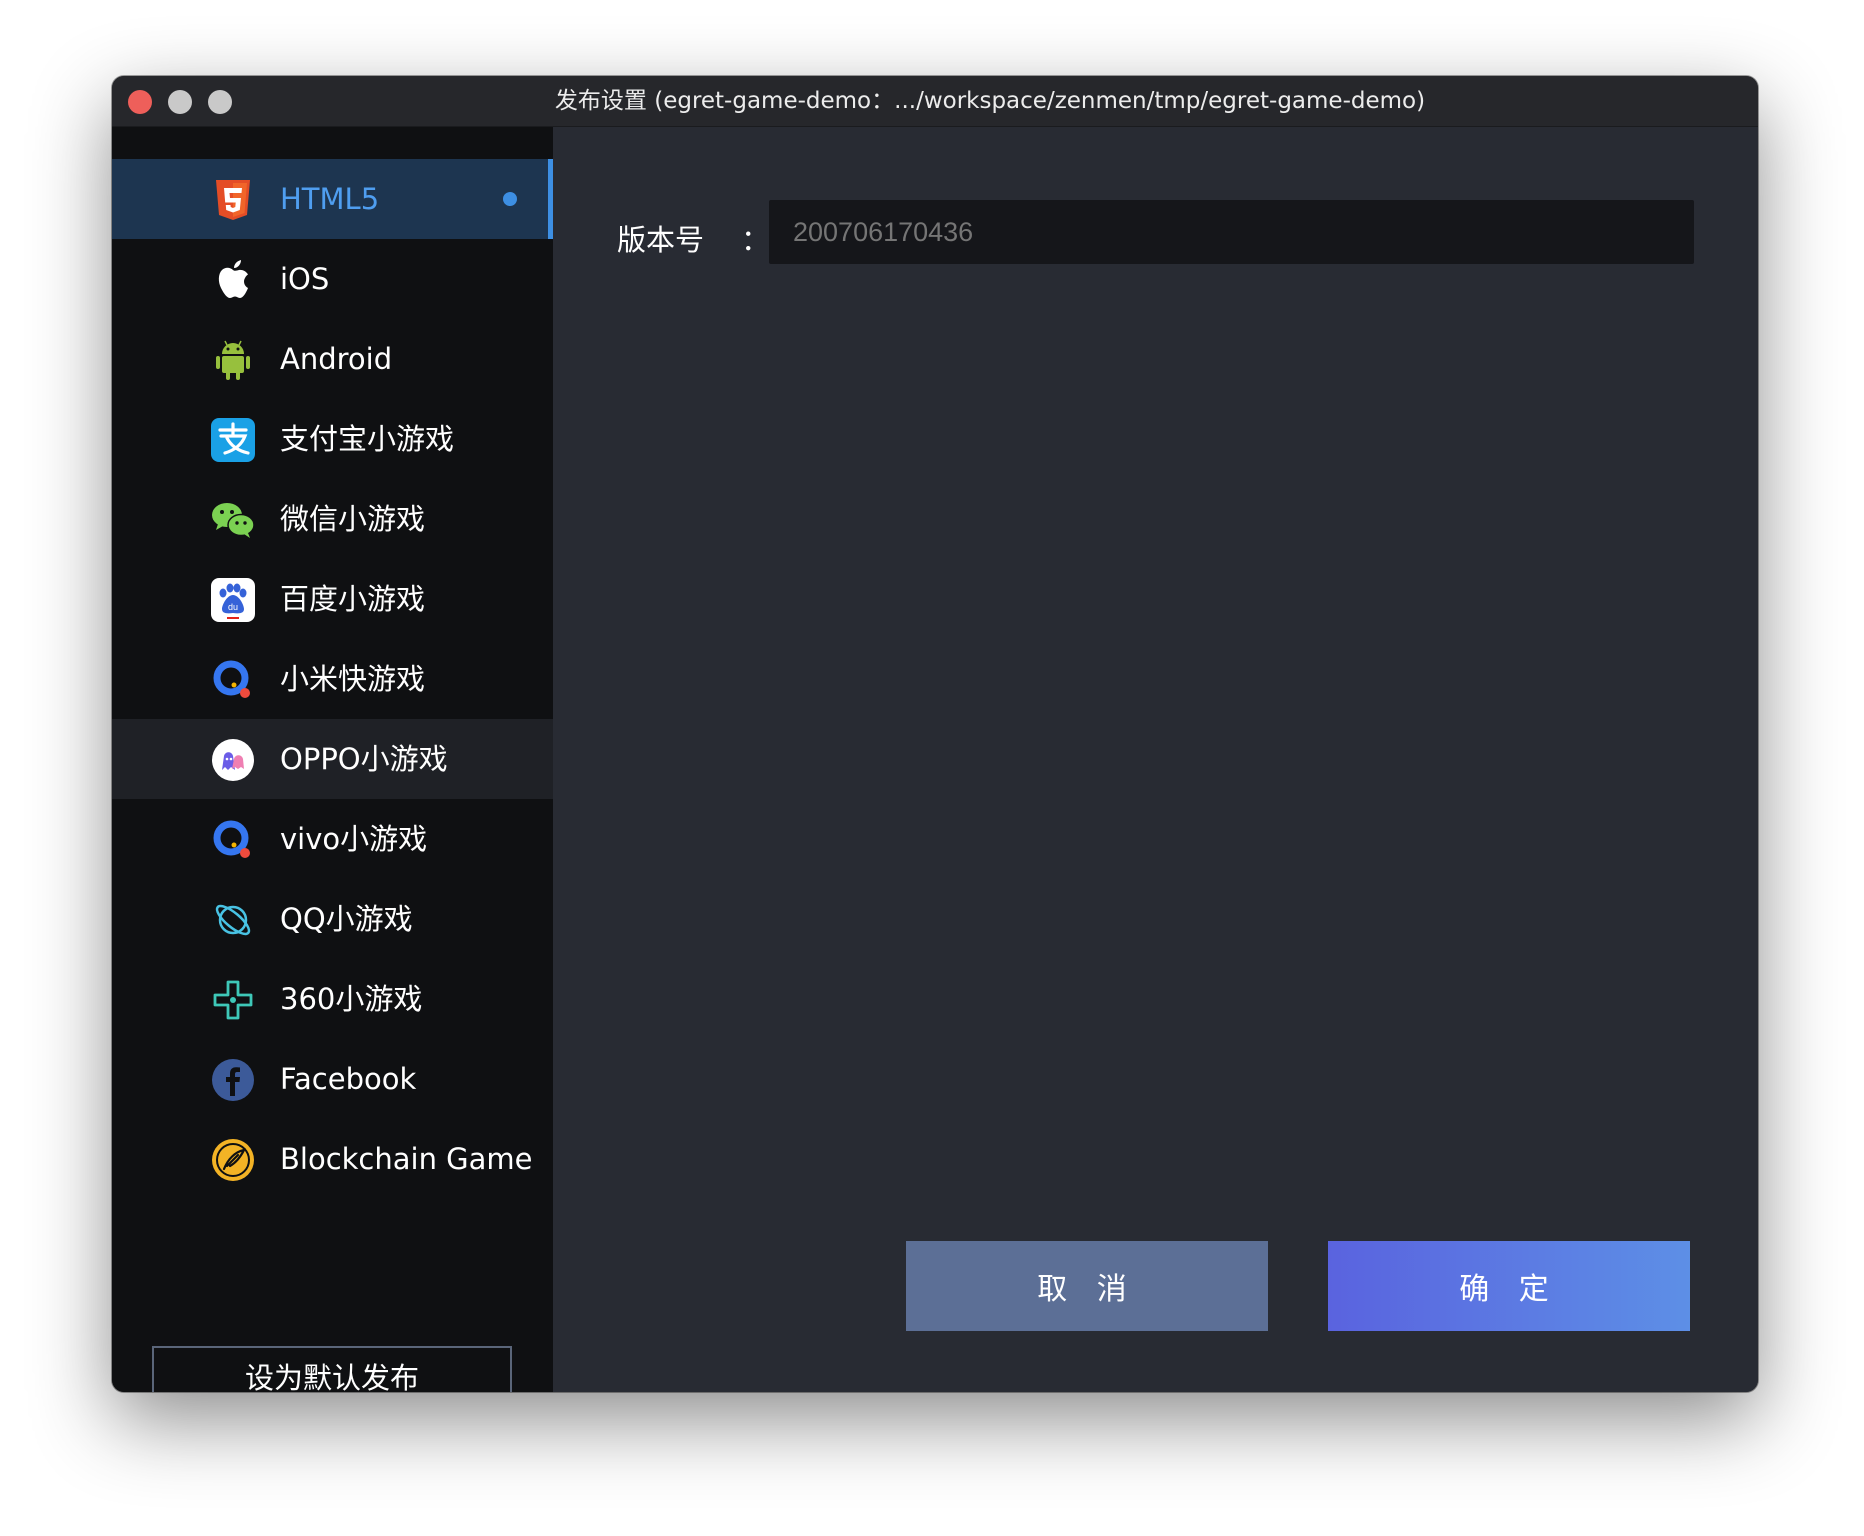 The width and height of the screenshot is (1864, 1536). What do you see at coordinates (353, 599) in the screenshot?
I see `sidebar-item-label: 百度小游戏` at bounding box center [353, 599].